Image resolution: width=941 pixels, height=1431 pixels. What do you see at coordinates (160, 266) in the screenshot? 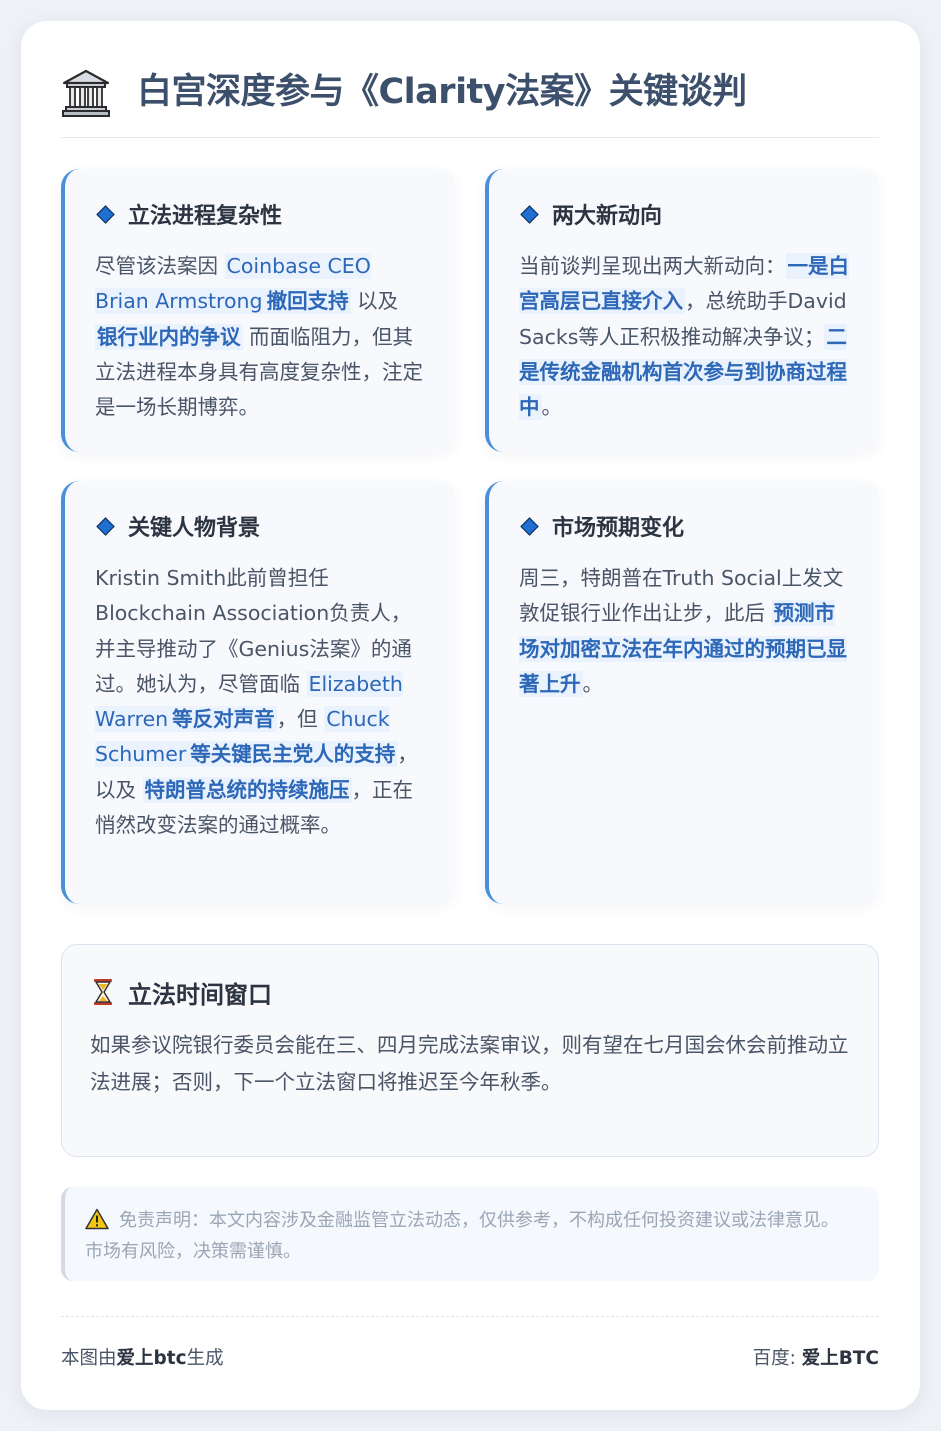
I see `text-segment: 尽管该法案因` at bounding box center [160, 266].